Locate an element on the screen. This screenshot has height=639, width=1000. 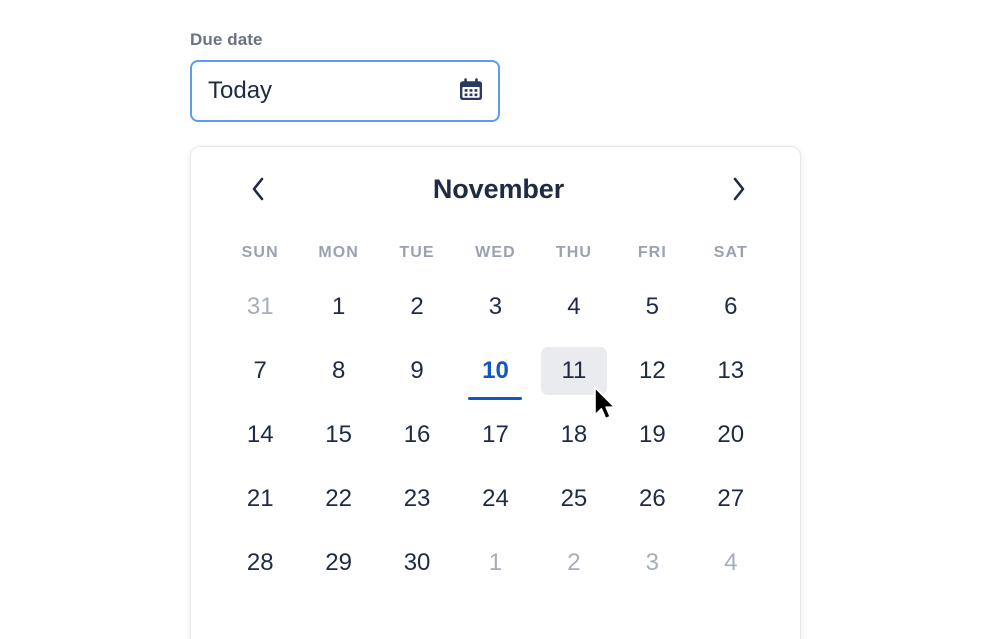
calendar-day-cell: 13 is located at coordinates (731, 371).